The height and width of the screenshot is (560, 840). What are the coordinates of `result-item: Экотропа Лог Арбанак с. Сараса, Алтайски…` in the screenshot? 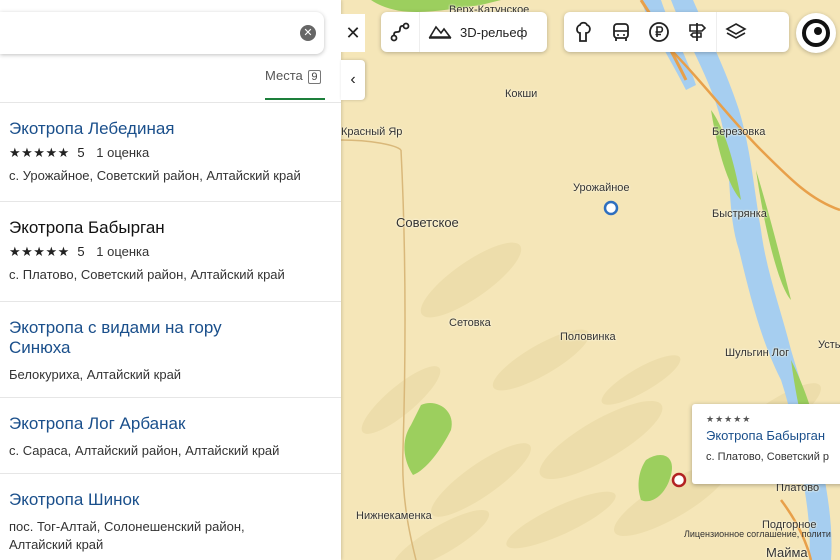 It's located at (170, 436).